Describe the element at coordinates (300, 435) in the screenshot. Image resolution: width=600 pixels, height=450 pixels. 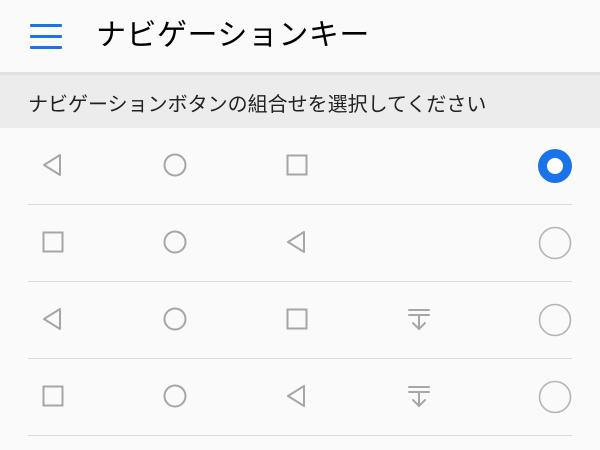
I see `row-divider` at that location.